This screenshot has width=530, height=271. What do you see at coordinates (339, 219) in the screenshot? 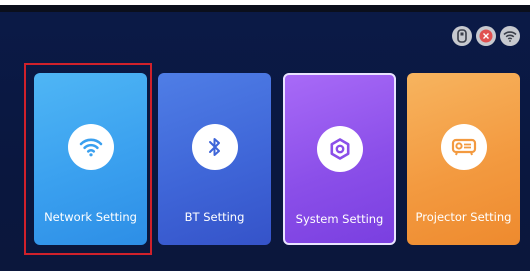
I see `card-label: System Setting` at bounding box center [339, 219].